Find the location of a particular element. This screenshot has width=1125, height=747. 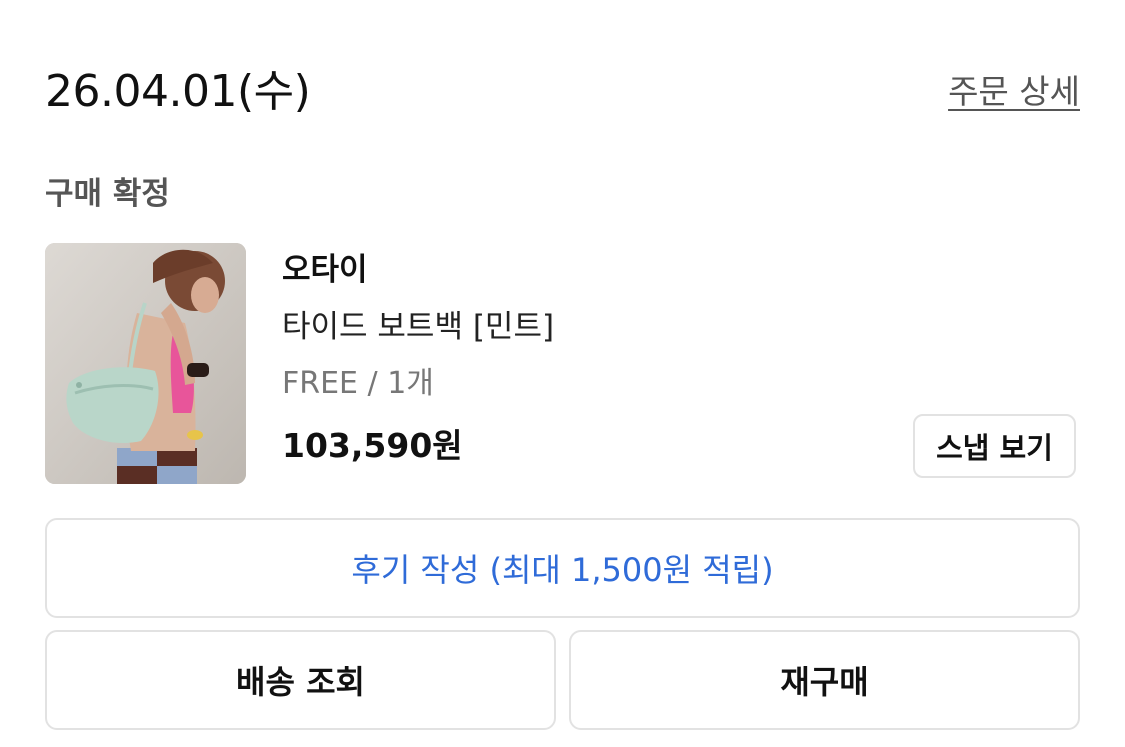

product-photo is located at coordinates (145, 363).